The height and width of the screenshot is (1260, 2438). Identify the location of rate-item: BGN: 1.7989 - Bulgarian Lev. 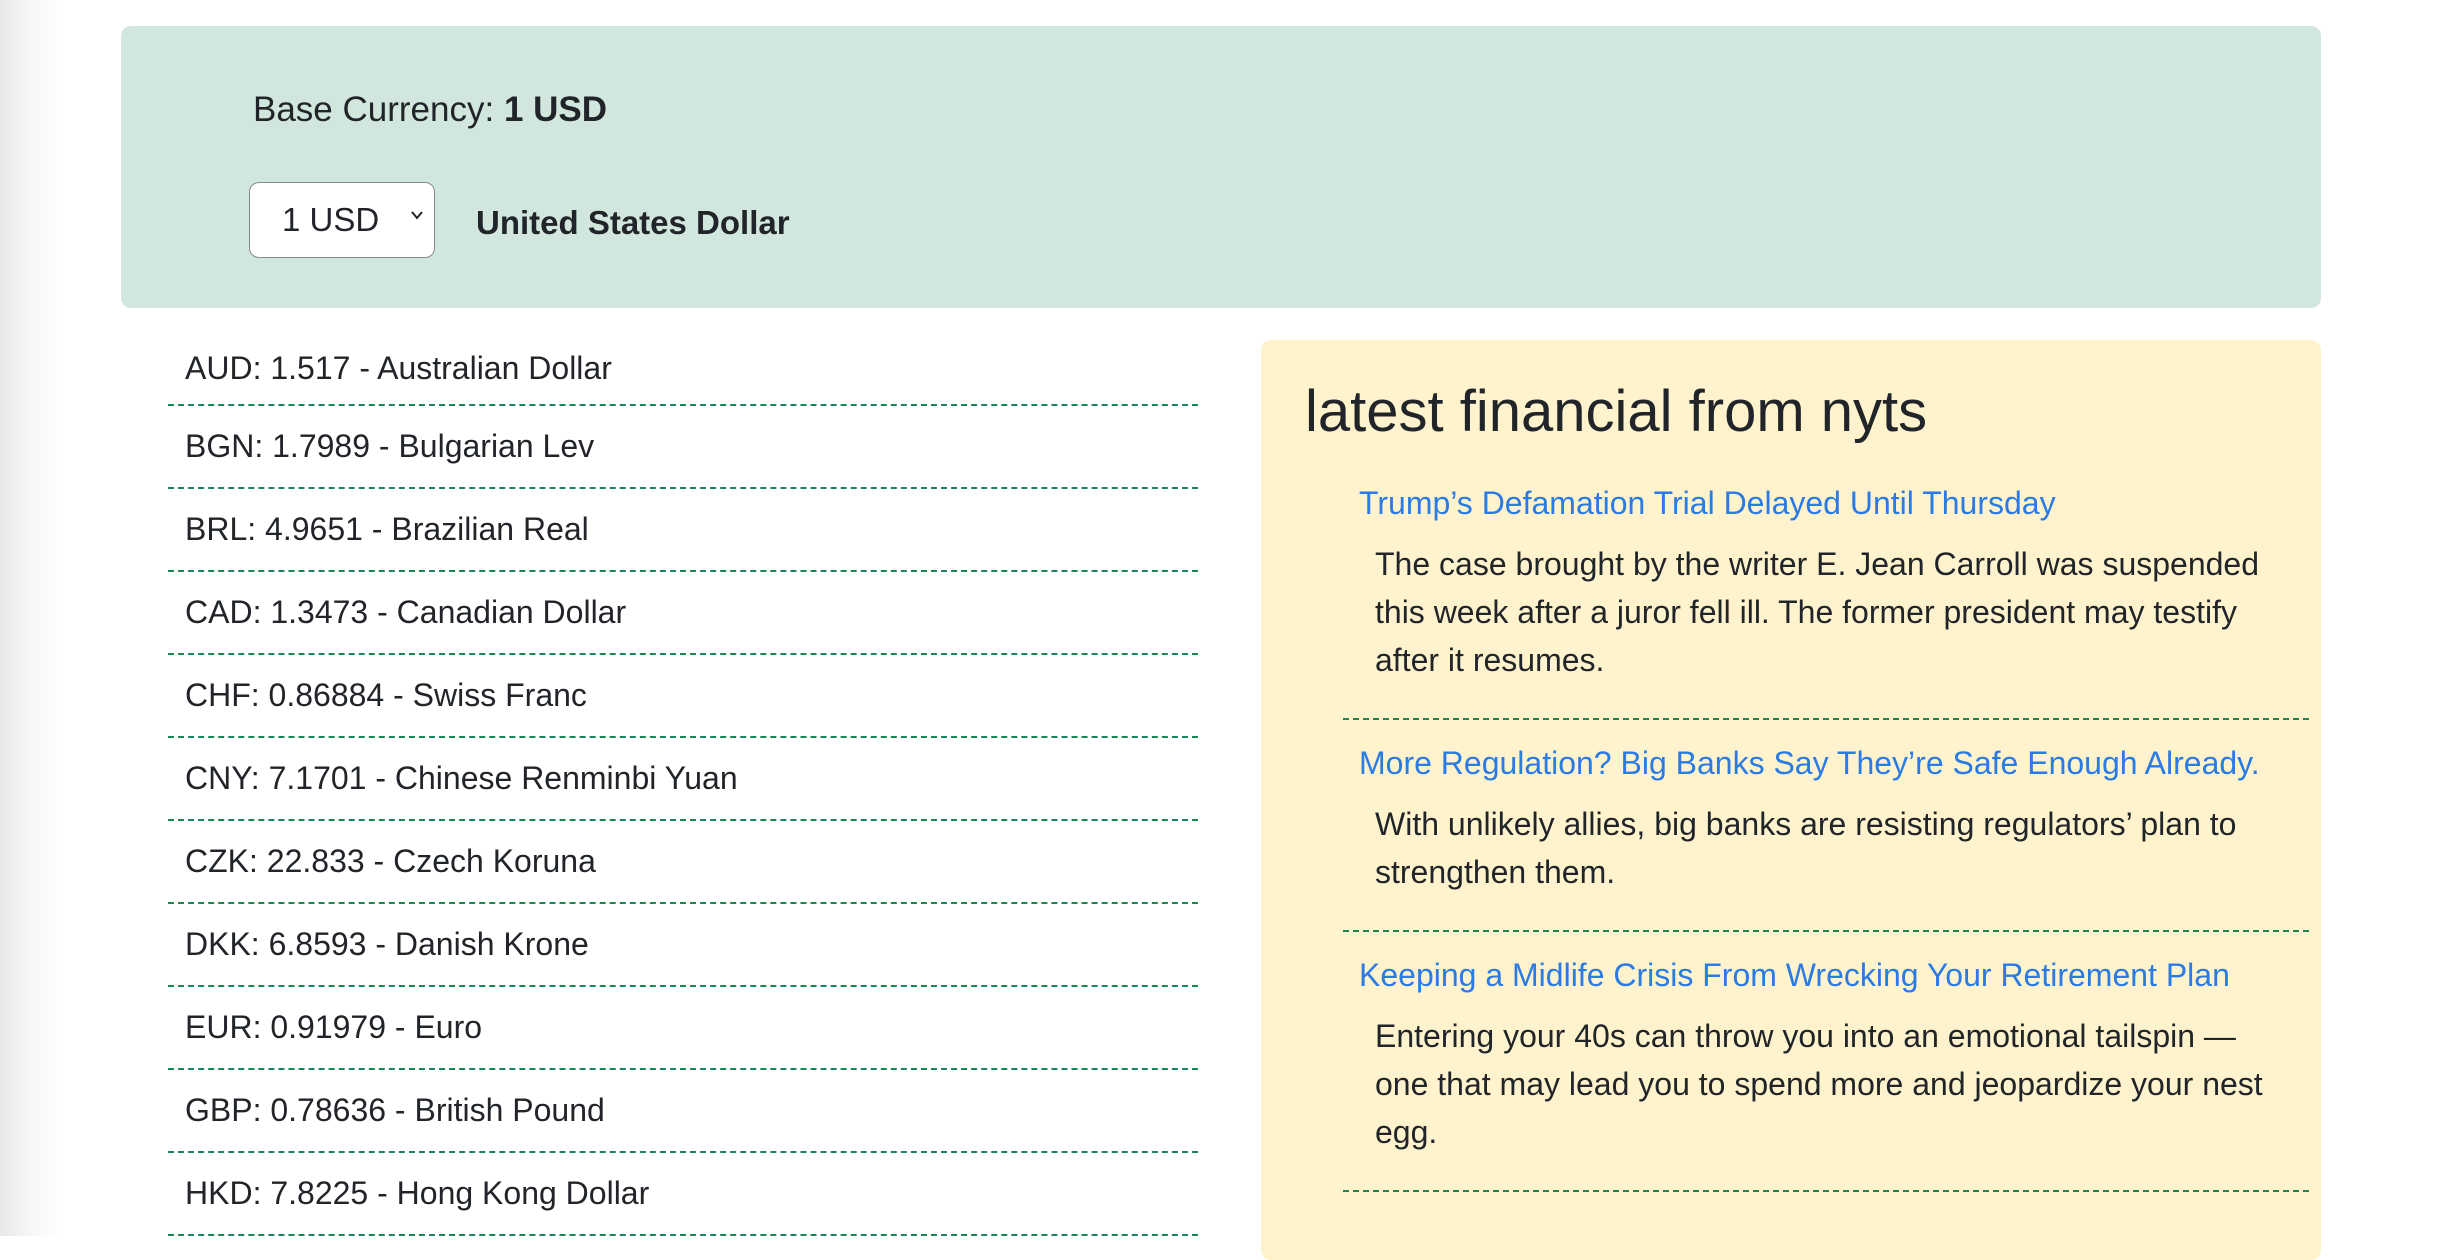
(683, 447).